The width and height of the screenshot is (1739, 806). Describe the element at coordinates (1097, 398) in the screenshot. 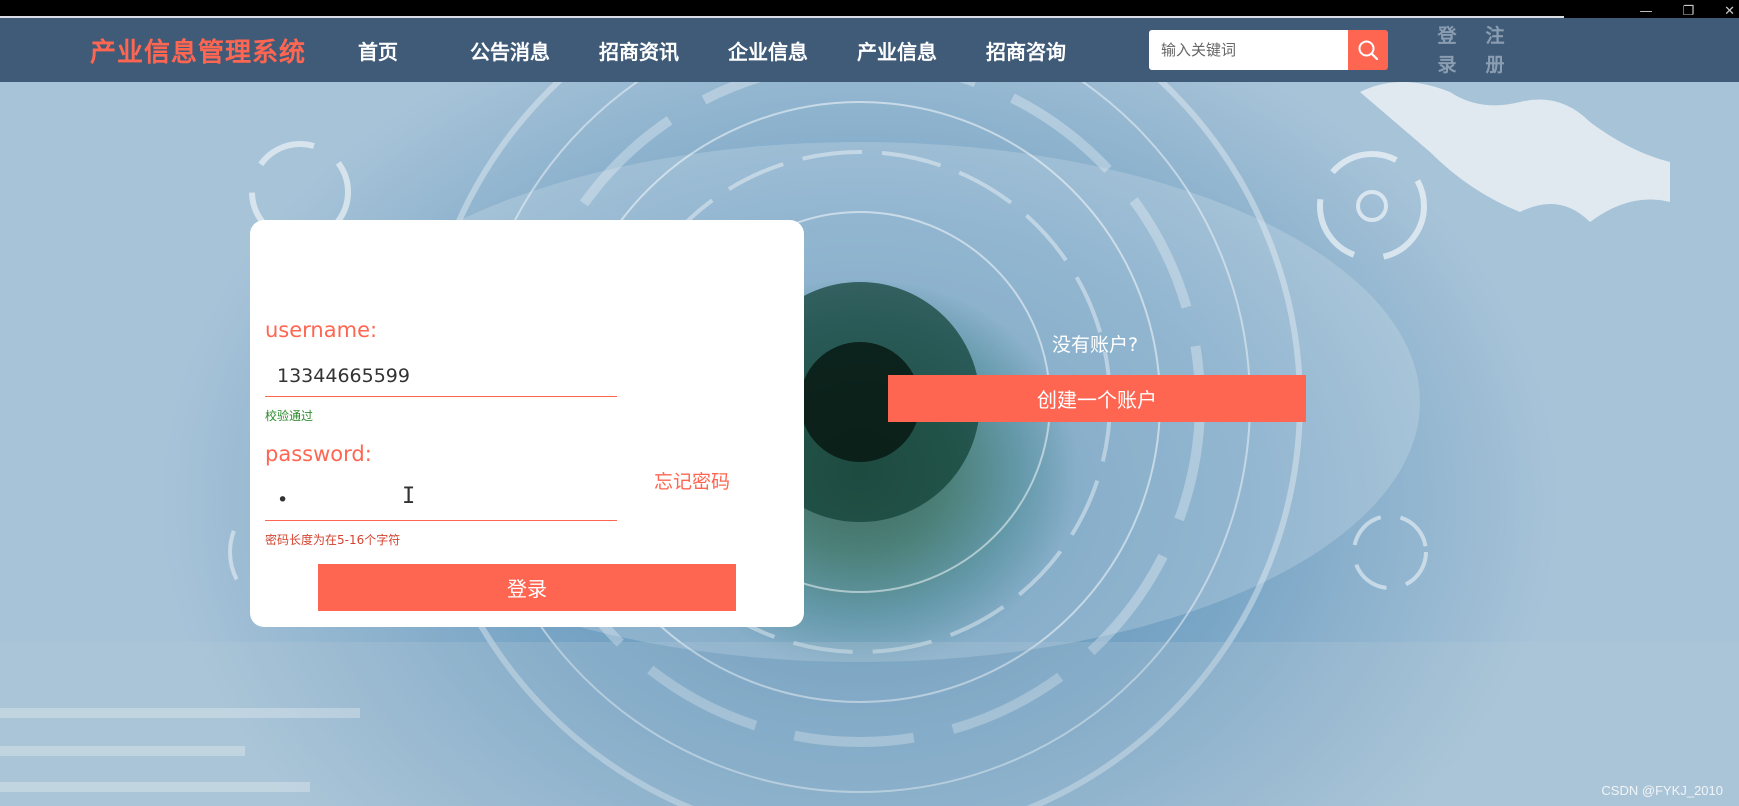

I see `create-account-button: 创建一个账户` at that location.